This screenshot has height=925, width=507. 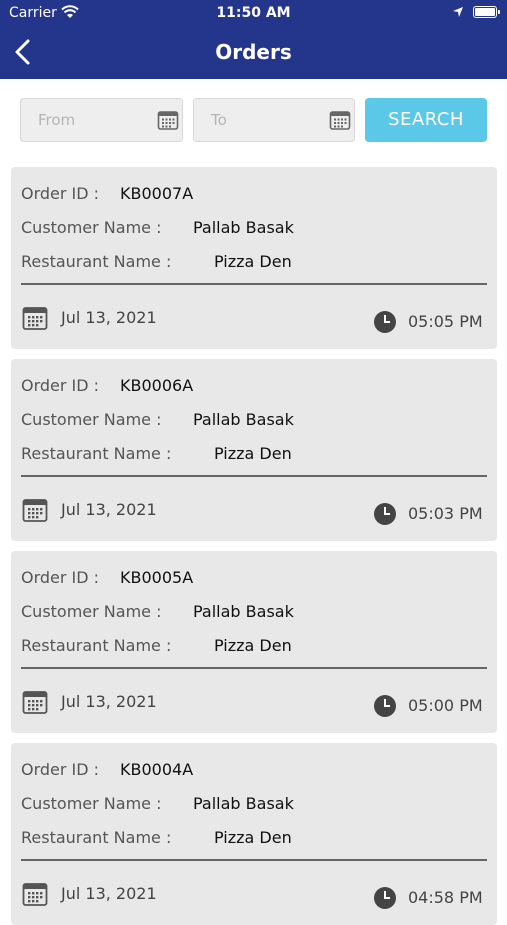 What do you see at coordinates (157, 193) in the screenshot?
I see `order-id-value: KB0007A` at bounding box center [157, 193].